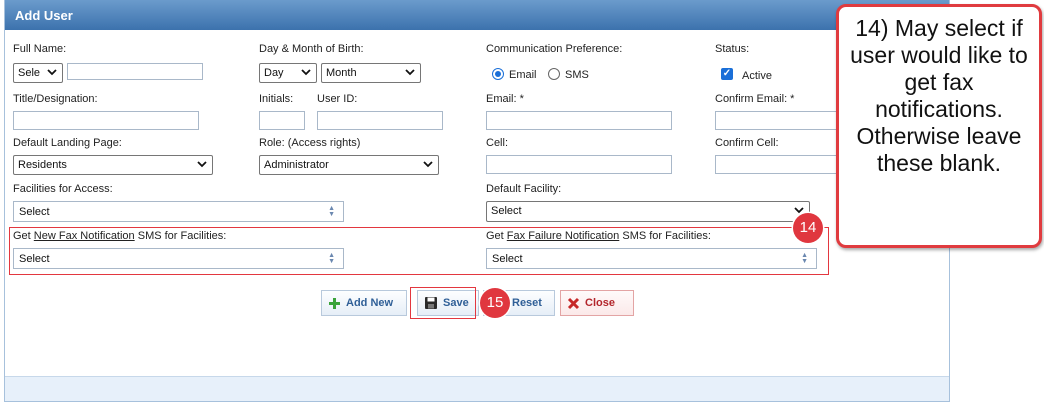 The height and width of the screenshot is (402, 1044). What do you see at coordinates (523, 75) in the screenshot?
I see `comm-email-label: Email` at bounding box center [523, 75].